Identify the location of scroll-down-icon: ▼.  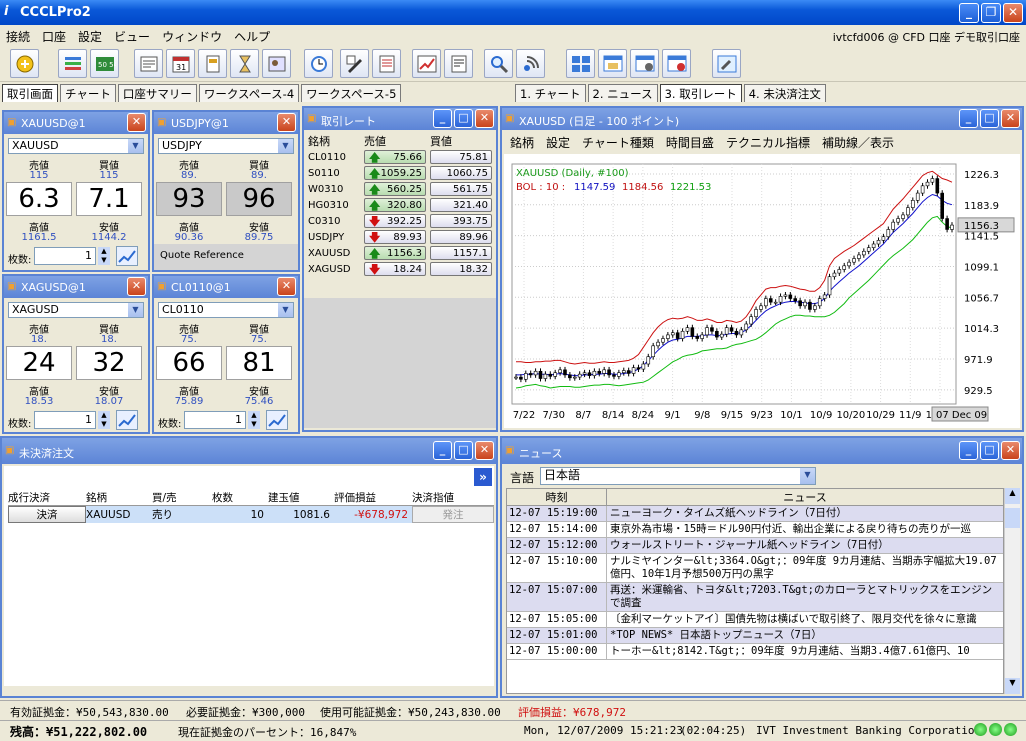
(1012, 686).